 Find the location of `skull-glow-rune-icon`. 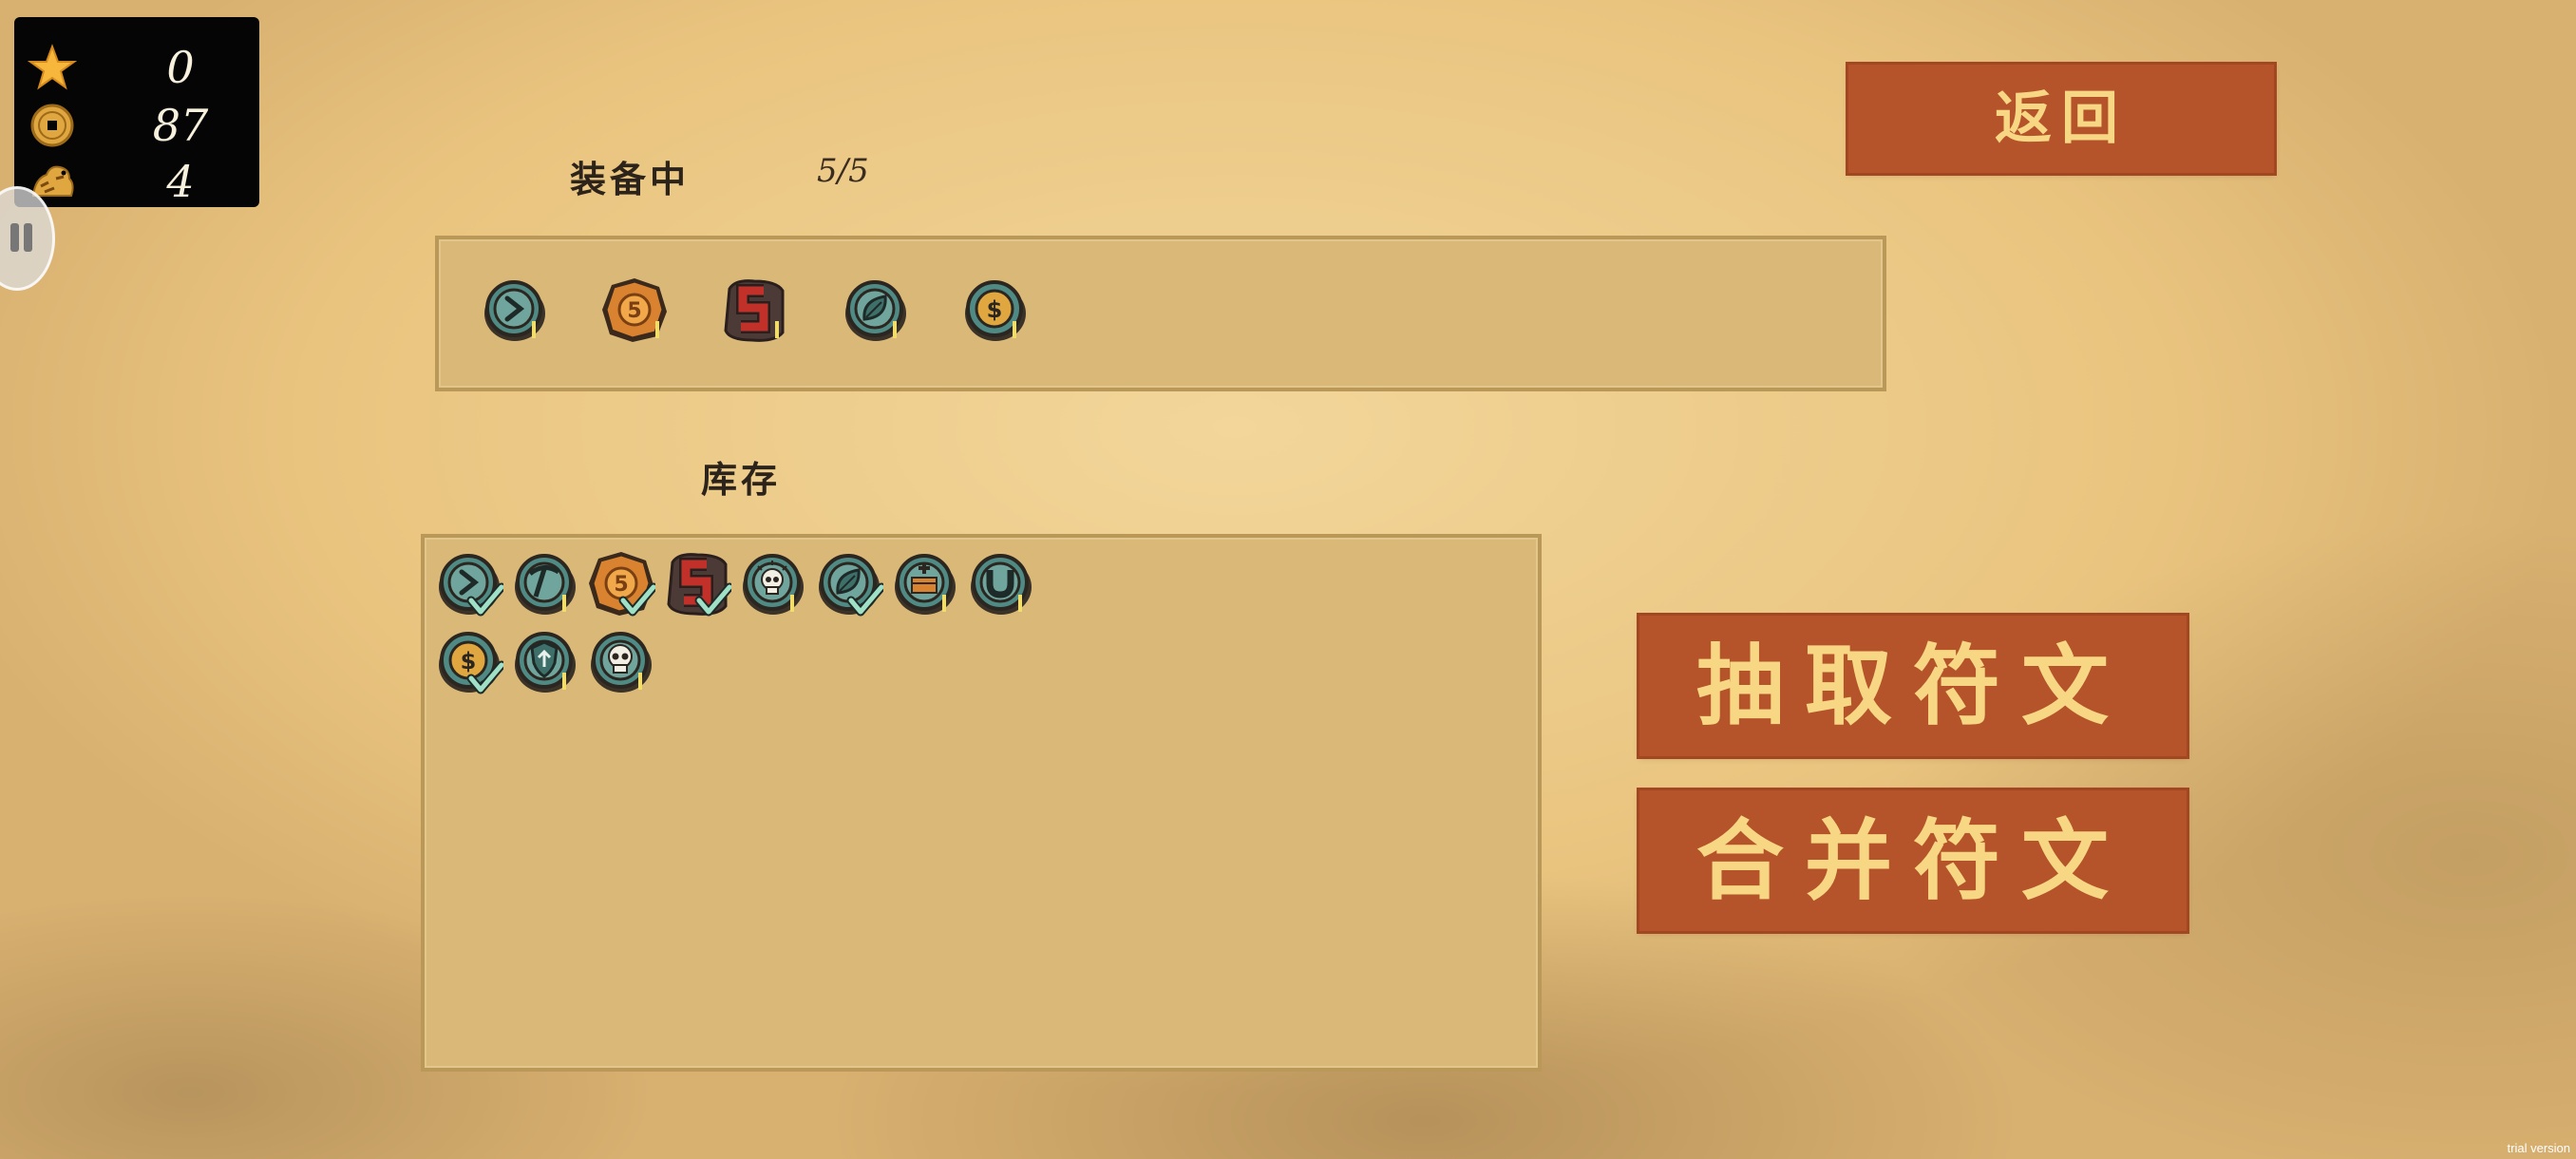

skull-glow-rune-icon is located at coordinates (773, 584).